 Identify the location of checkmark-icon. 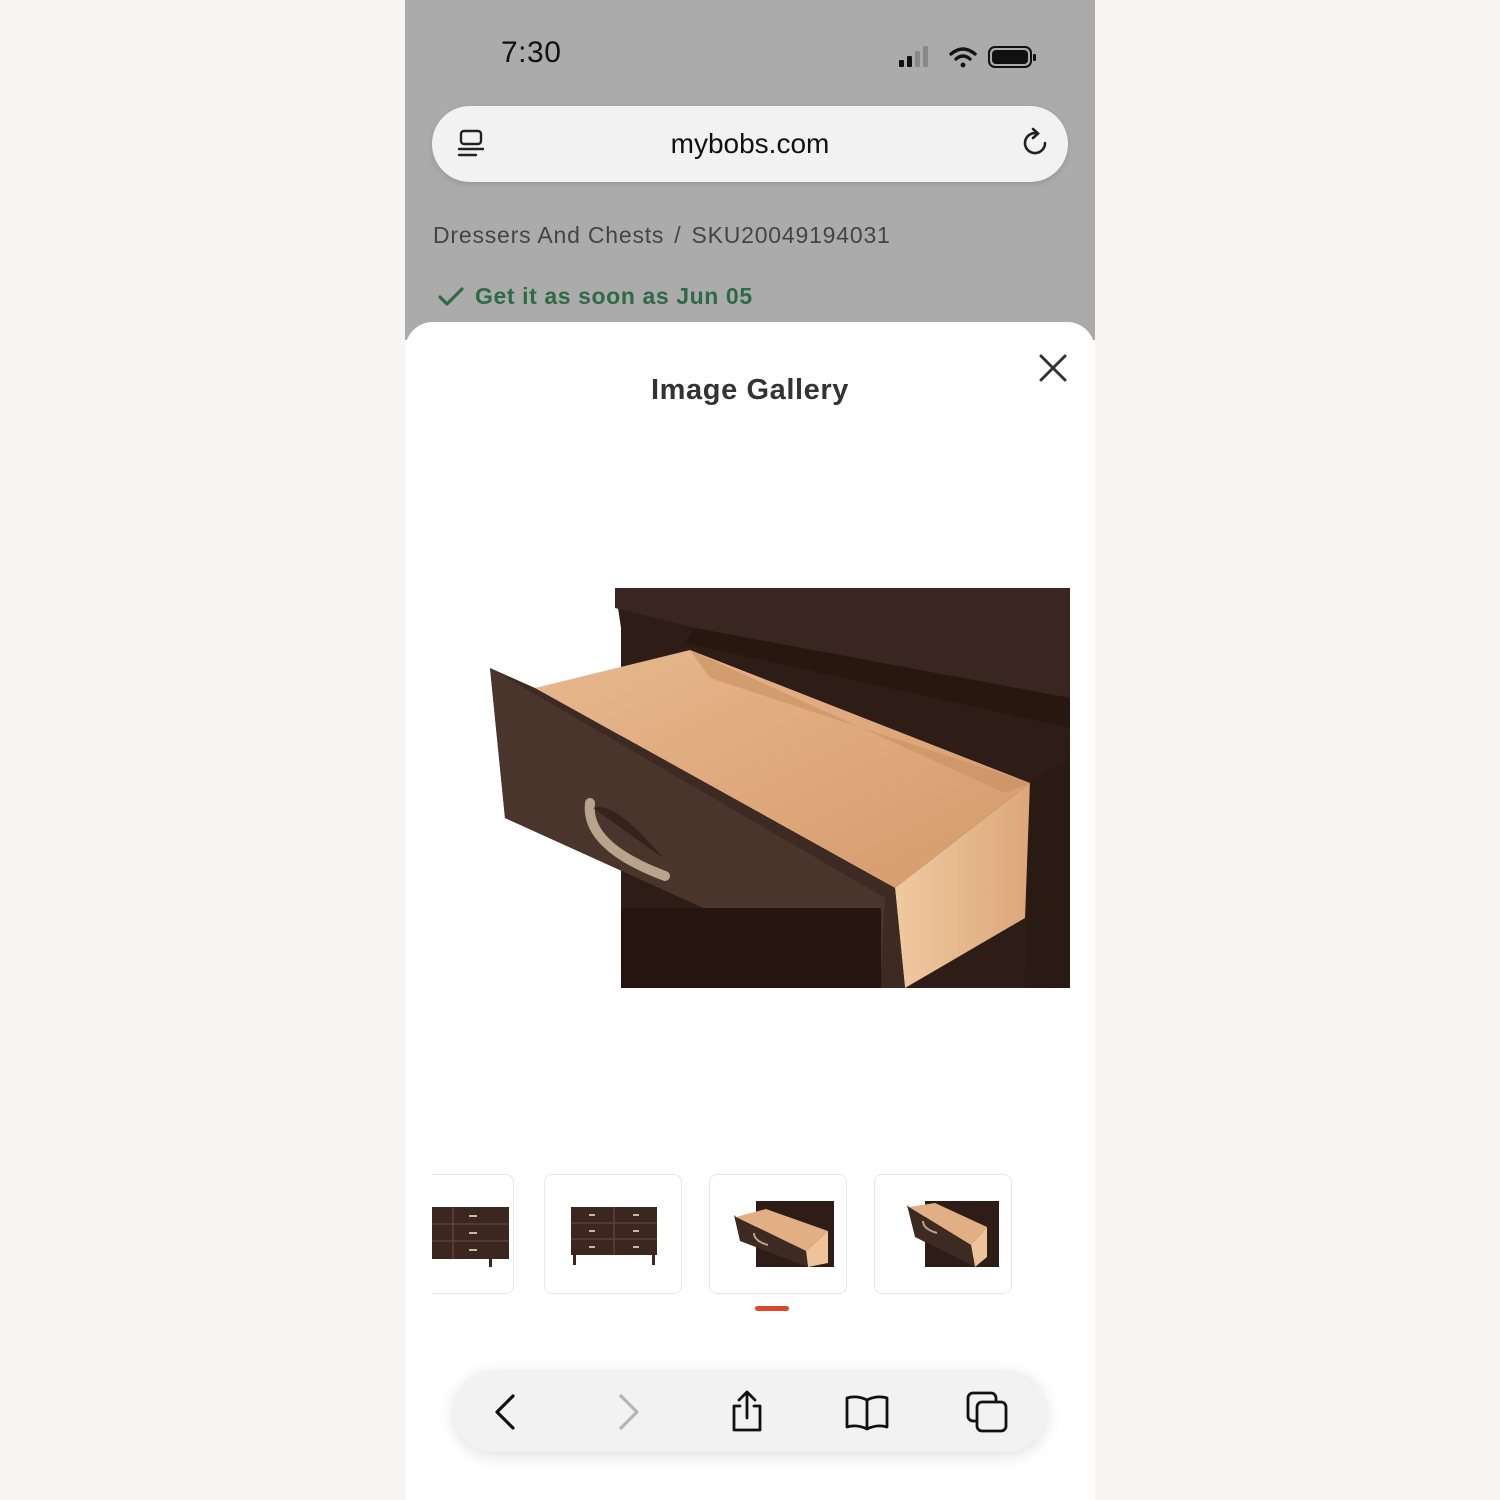
(451, 296).